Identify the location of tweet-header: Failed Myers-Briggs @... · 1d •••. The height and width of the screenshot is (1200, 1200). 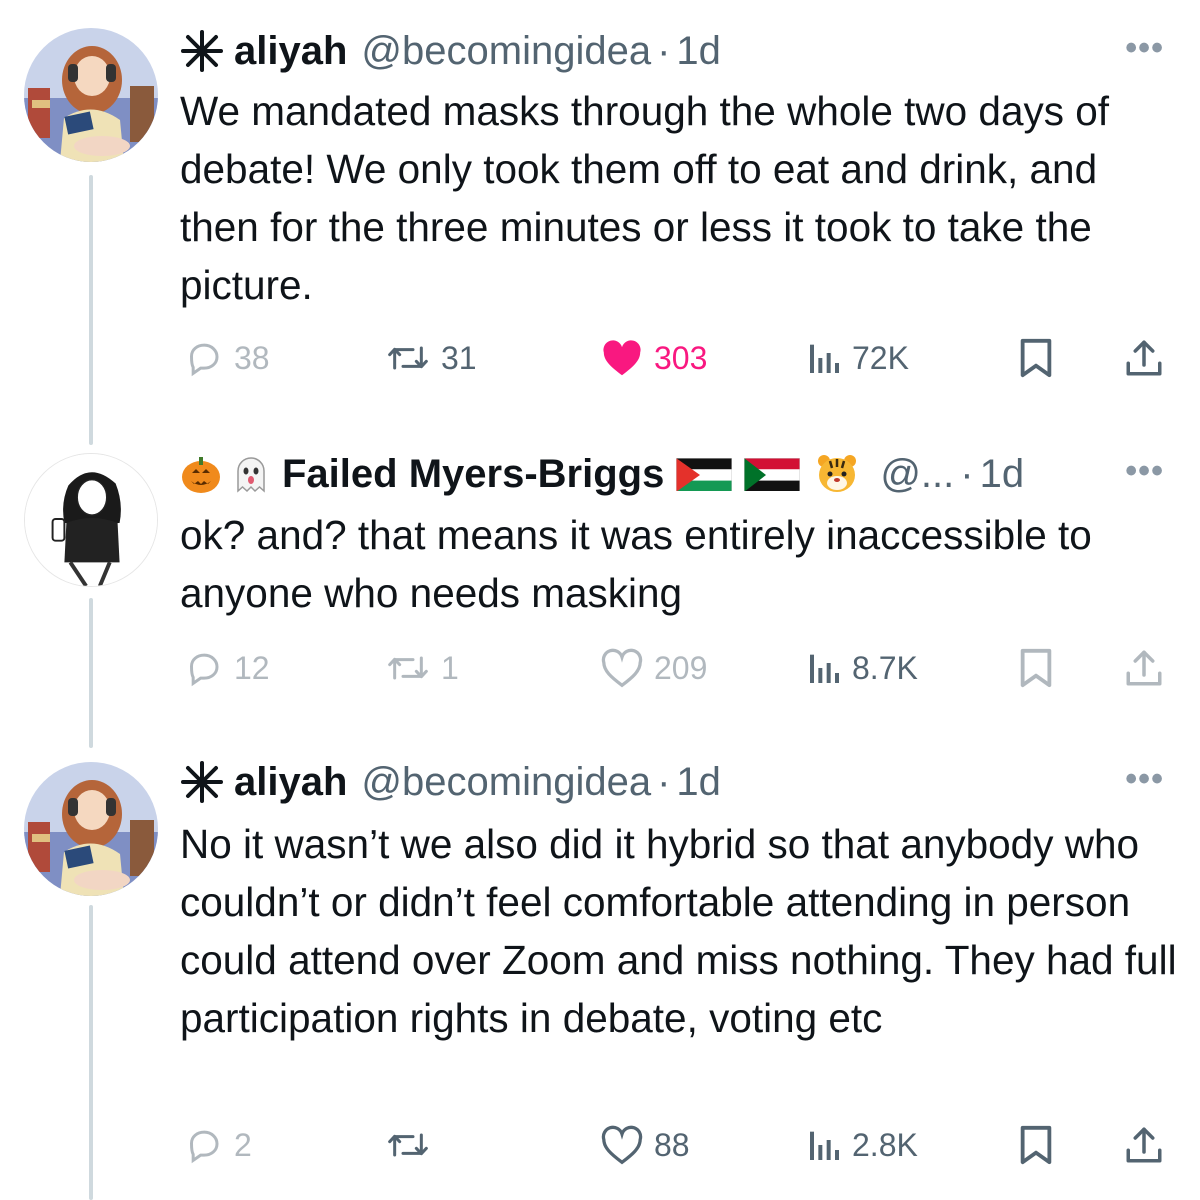
(672, 474).